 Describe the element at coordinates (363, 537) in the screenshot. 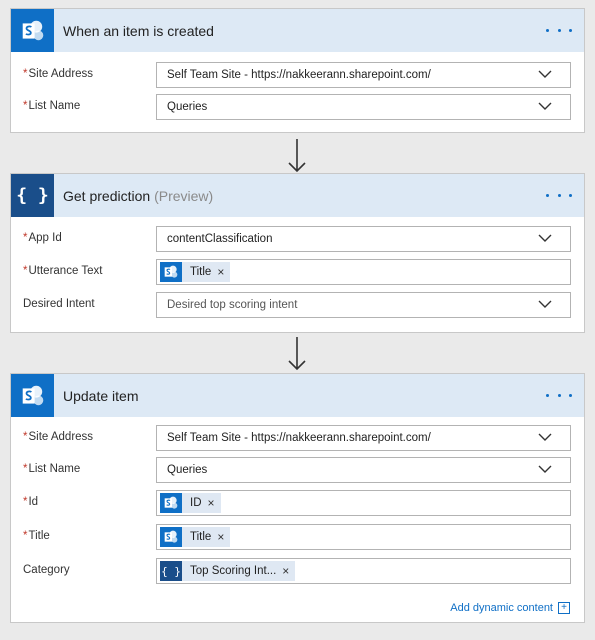

I see `title-input: Title ×` at that location.